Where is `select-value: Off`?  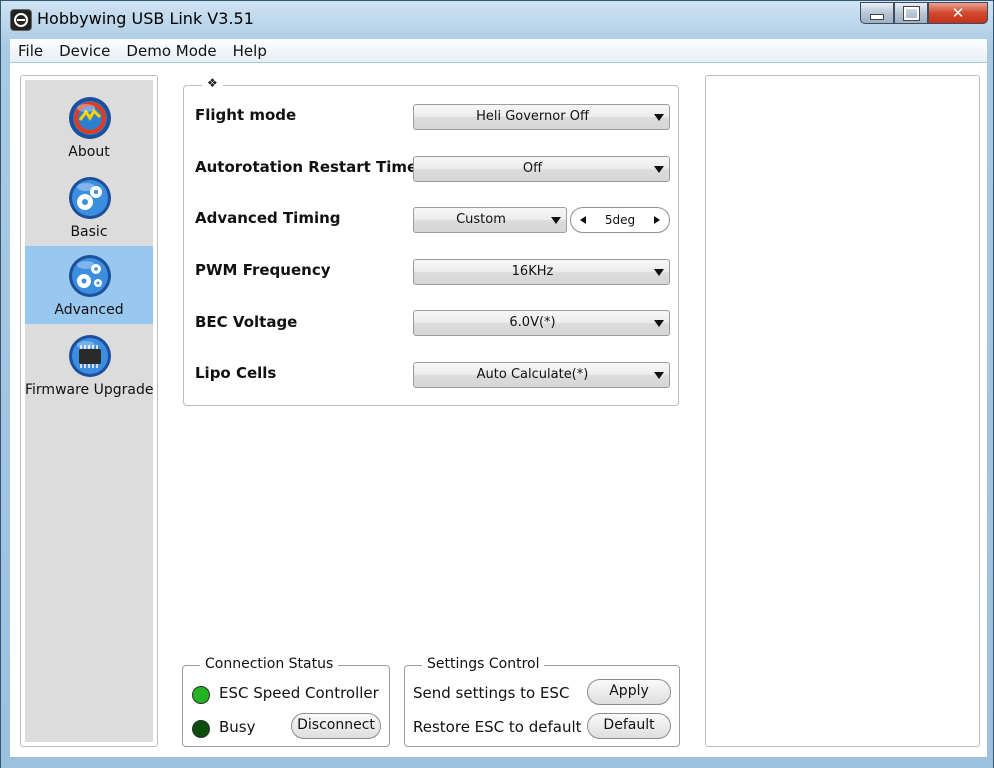
select-value: Off is located at coordinates (532, 168).